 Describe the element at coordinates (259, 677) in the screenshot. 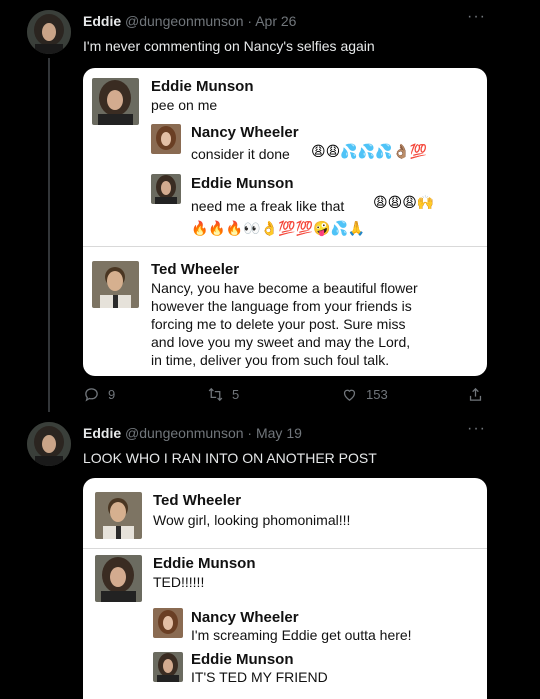

I see `eddie-text: IT'S TED MY FRIEND` at that location.